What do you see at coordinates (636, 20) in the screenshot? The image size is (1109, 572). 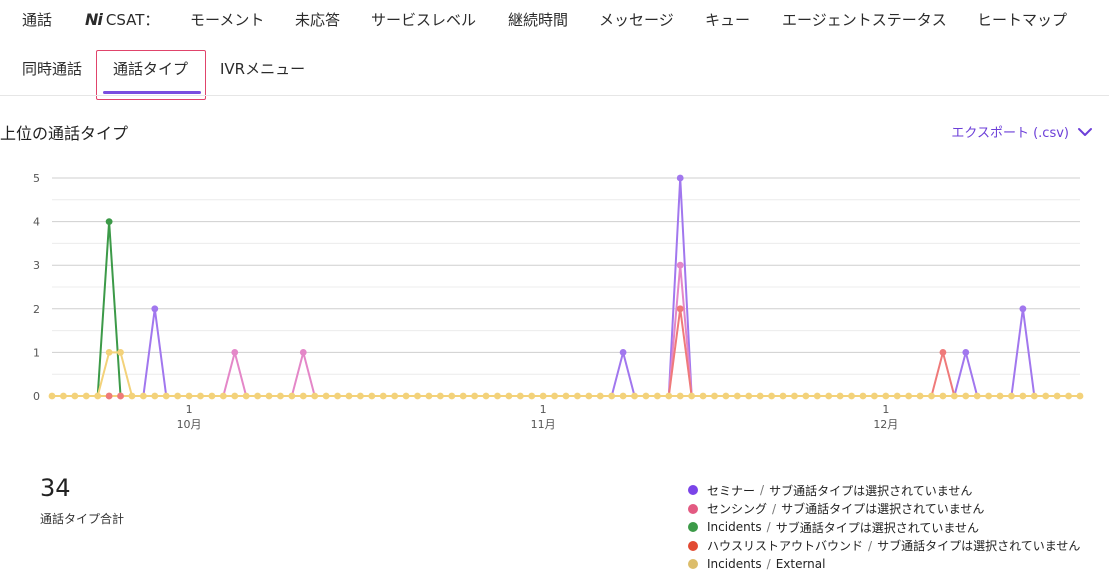 I see `tab-messages: メッセージ` at bounding box center [636, 20].